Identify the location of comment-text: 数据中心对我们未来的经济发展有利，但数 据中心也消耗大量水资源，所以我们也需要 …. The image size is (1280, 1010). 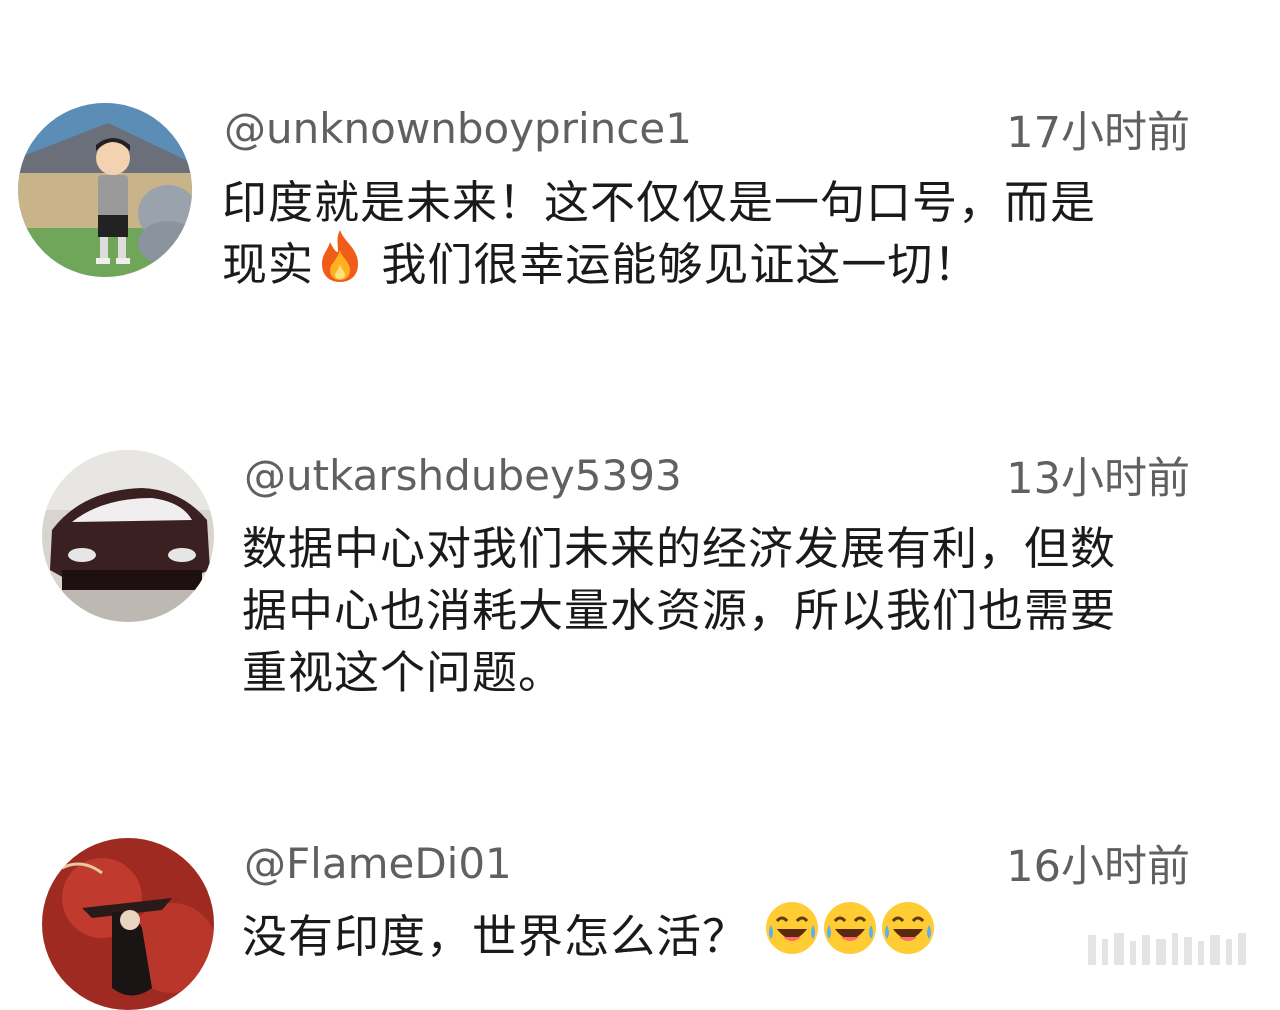
(722, 611).